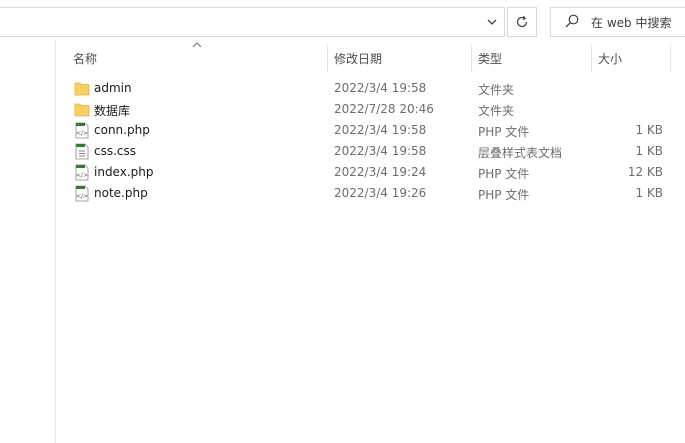 Image resolution: width=685 pixels, height=443 pixels. What do you see at coordinates (82, 151) in the screenshot?
I see `css-file-icon` at bounding box center [82, 151].